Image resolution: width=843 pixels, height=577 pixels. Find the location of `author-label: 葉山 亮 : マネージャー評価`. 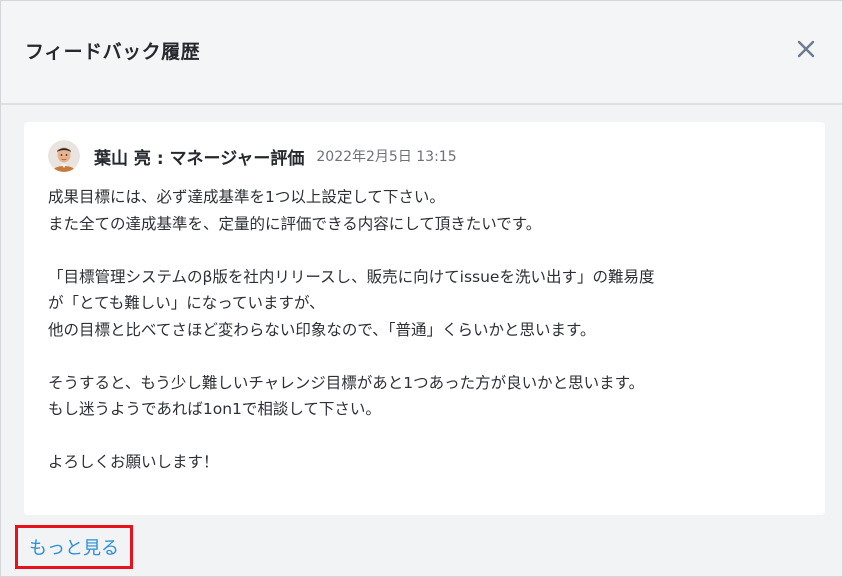

author-label: 葉山 亮 : マネージャー評価 is located at coordinates (199, 158).